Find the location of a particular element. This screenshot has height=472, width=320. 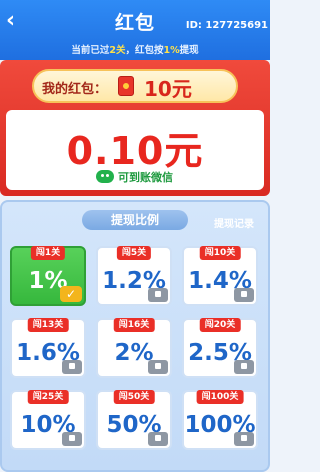

ratio-tile: 闯13关 1.6% is located at coordinates (48, 348).